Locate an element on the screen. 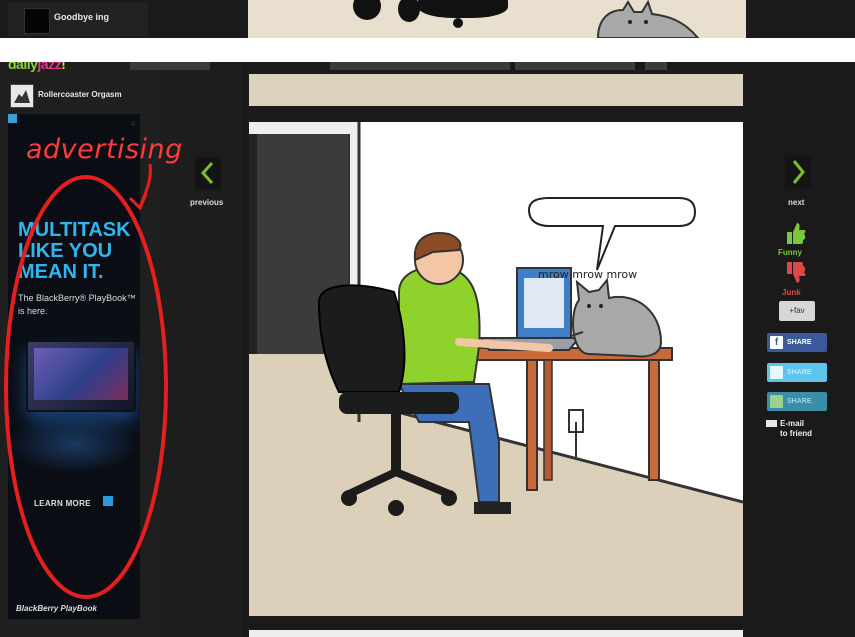 This screenshot has height=637, width=855. previous-label: previous is located at coordinates (206, 202).